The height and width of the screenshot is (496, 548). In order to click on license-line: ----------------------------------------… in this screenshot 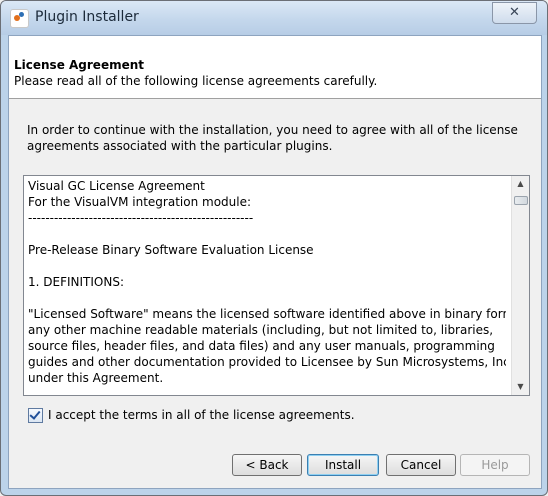, I will do `click(141, 218)`.